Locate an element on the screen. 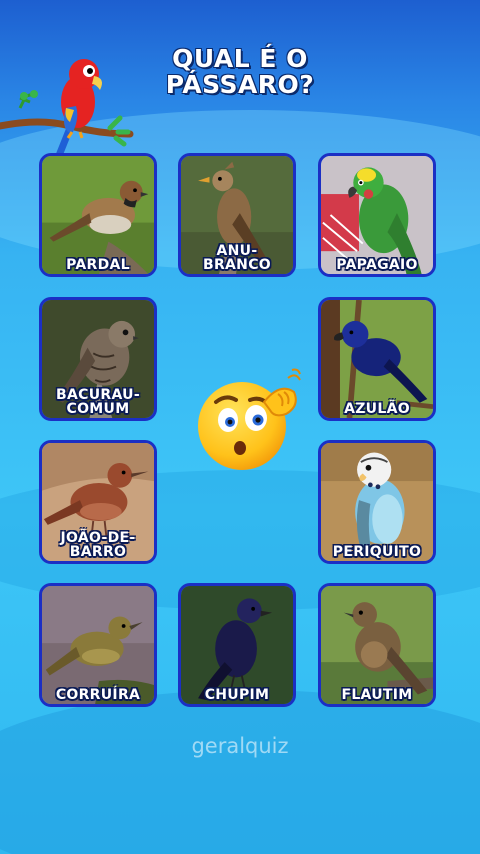 This screenshot has height=854, width=480. label-line: JOÃO-DE- is located at coordinates (98, 538).